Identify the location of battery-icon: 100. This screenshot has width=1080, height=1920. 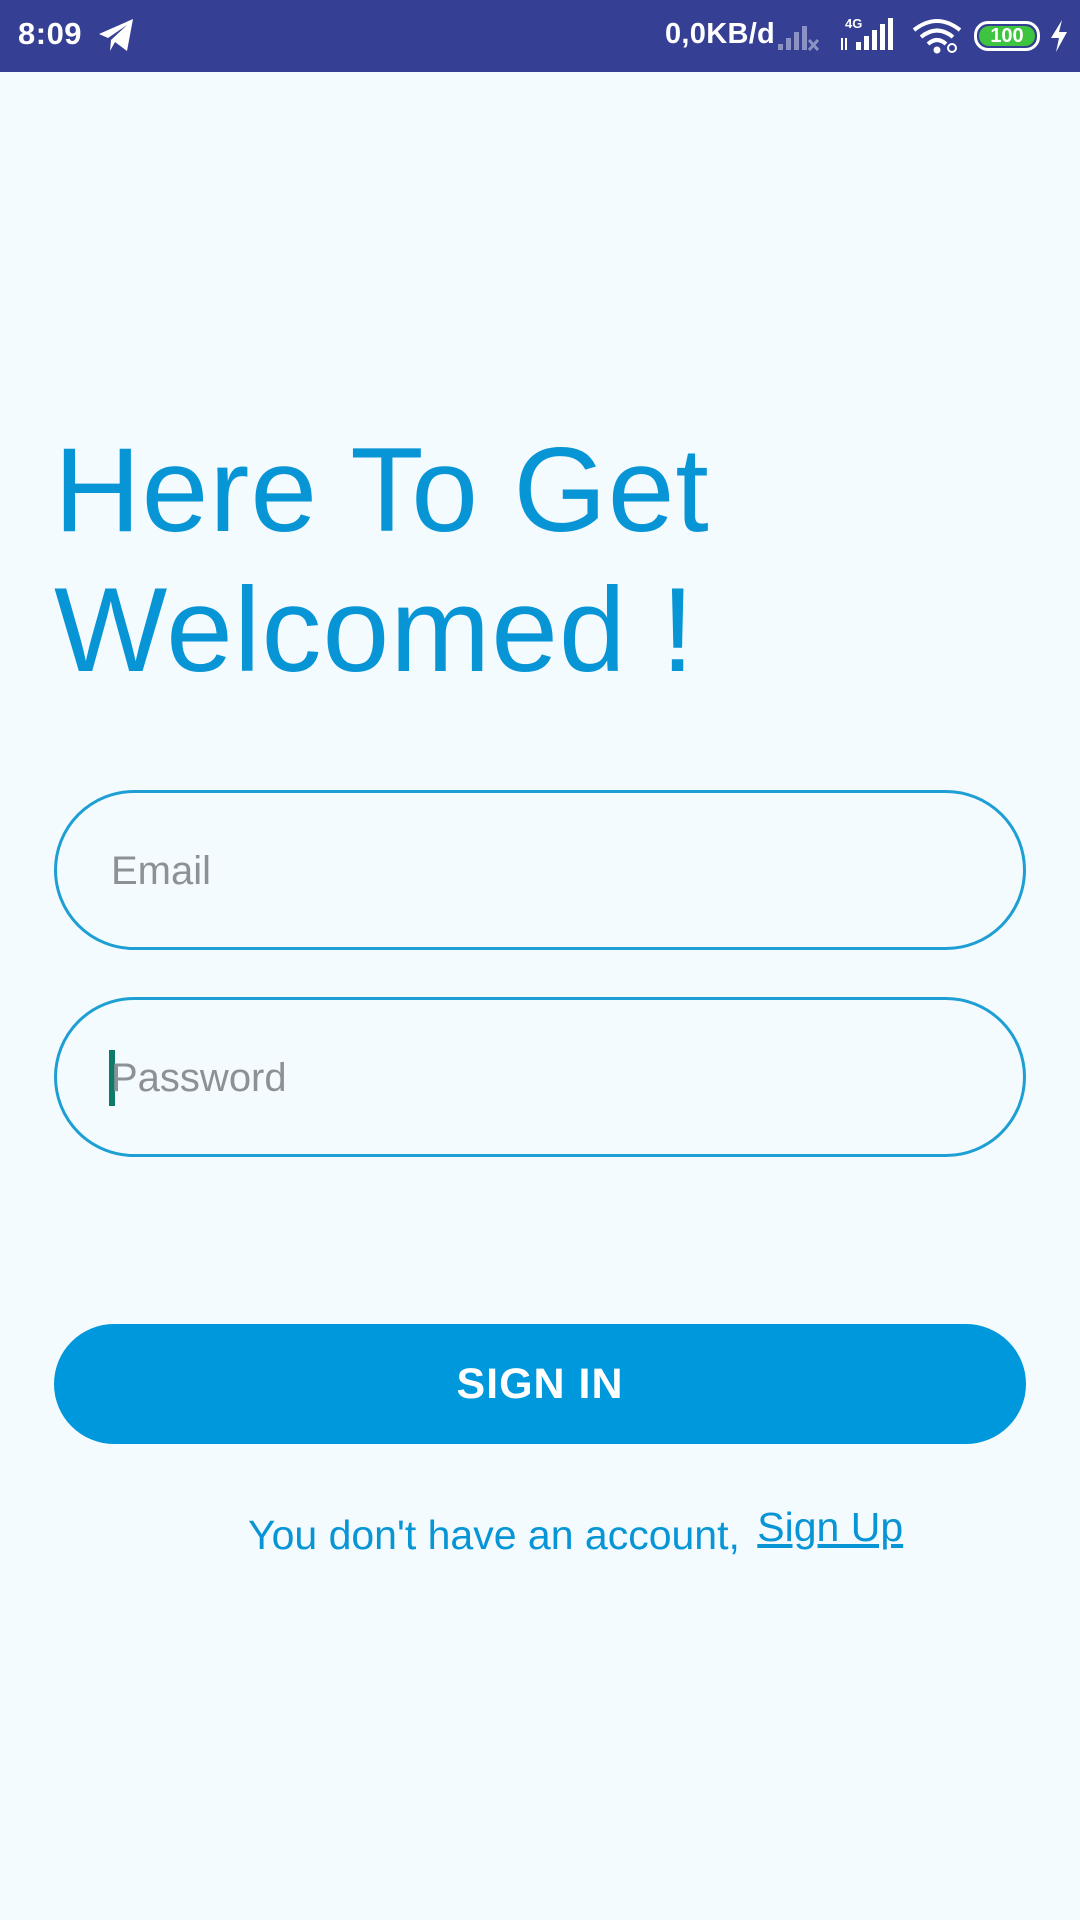
(1007, 36).